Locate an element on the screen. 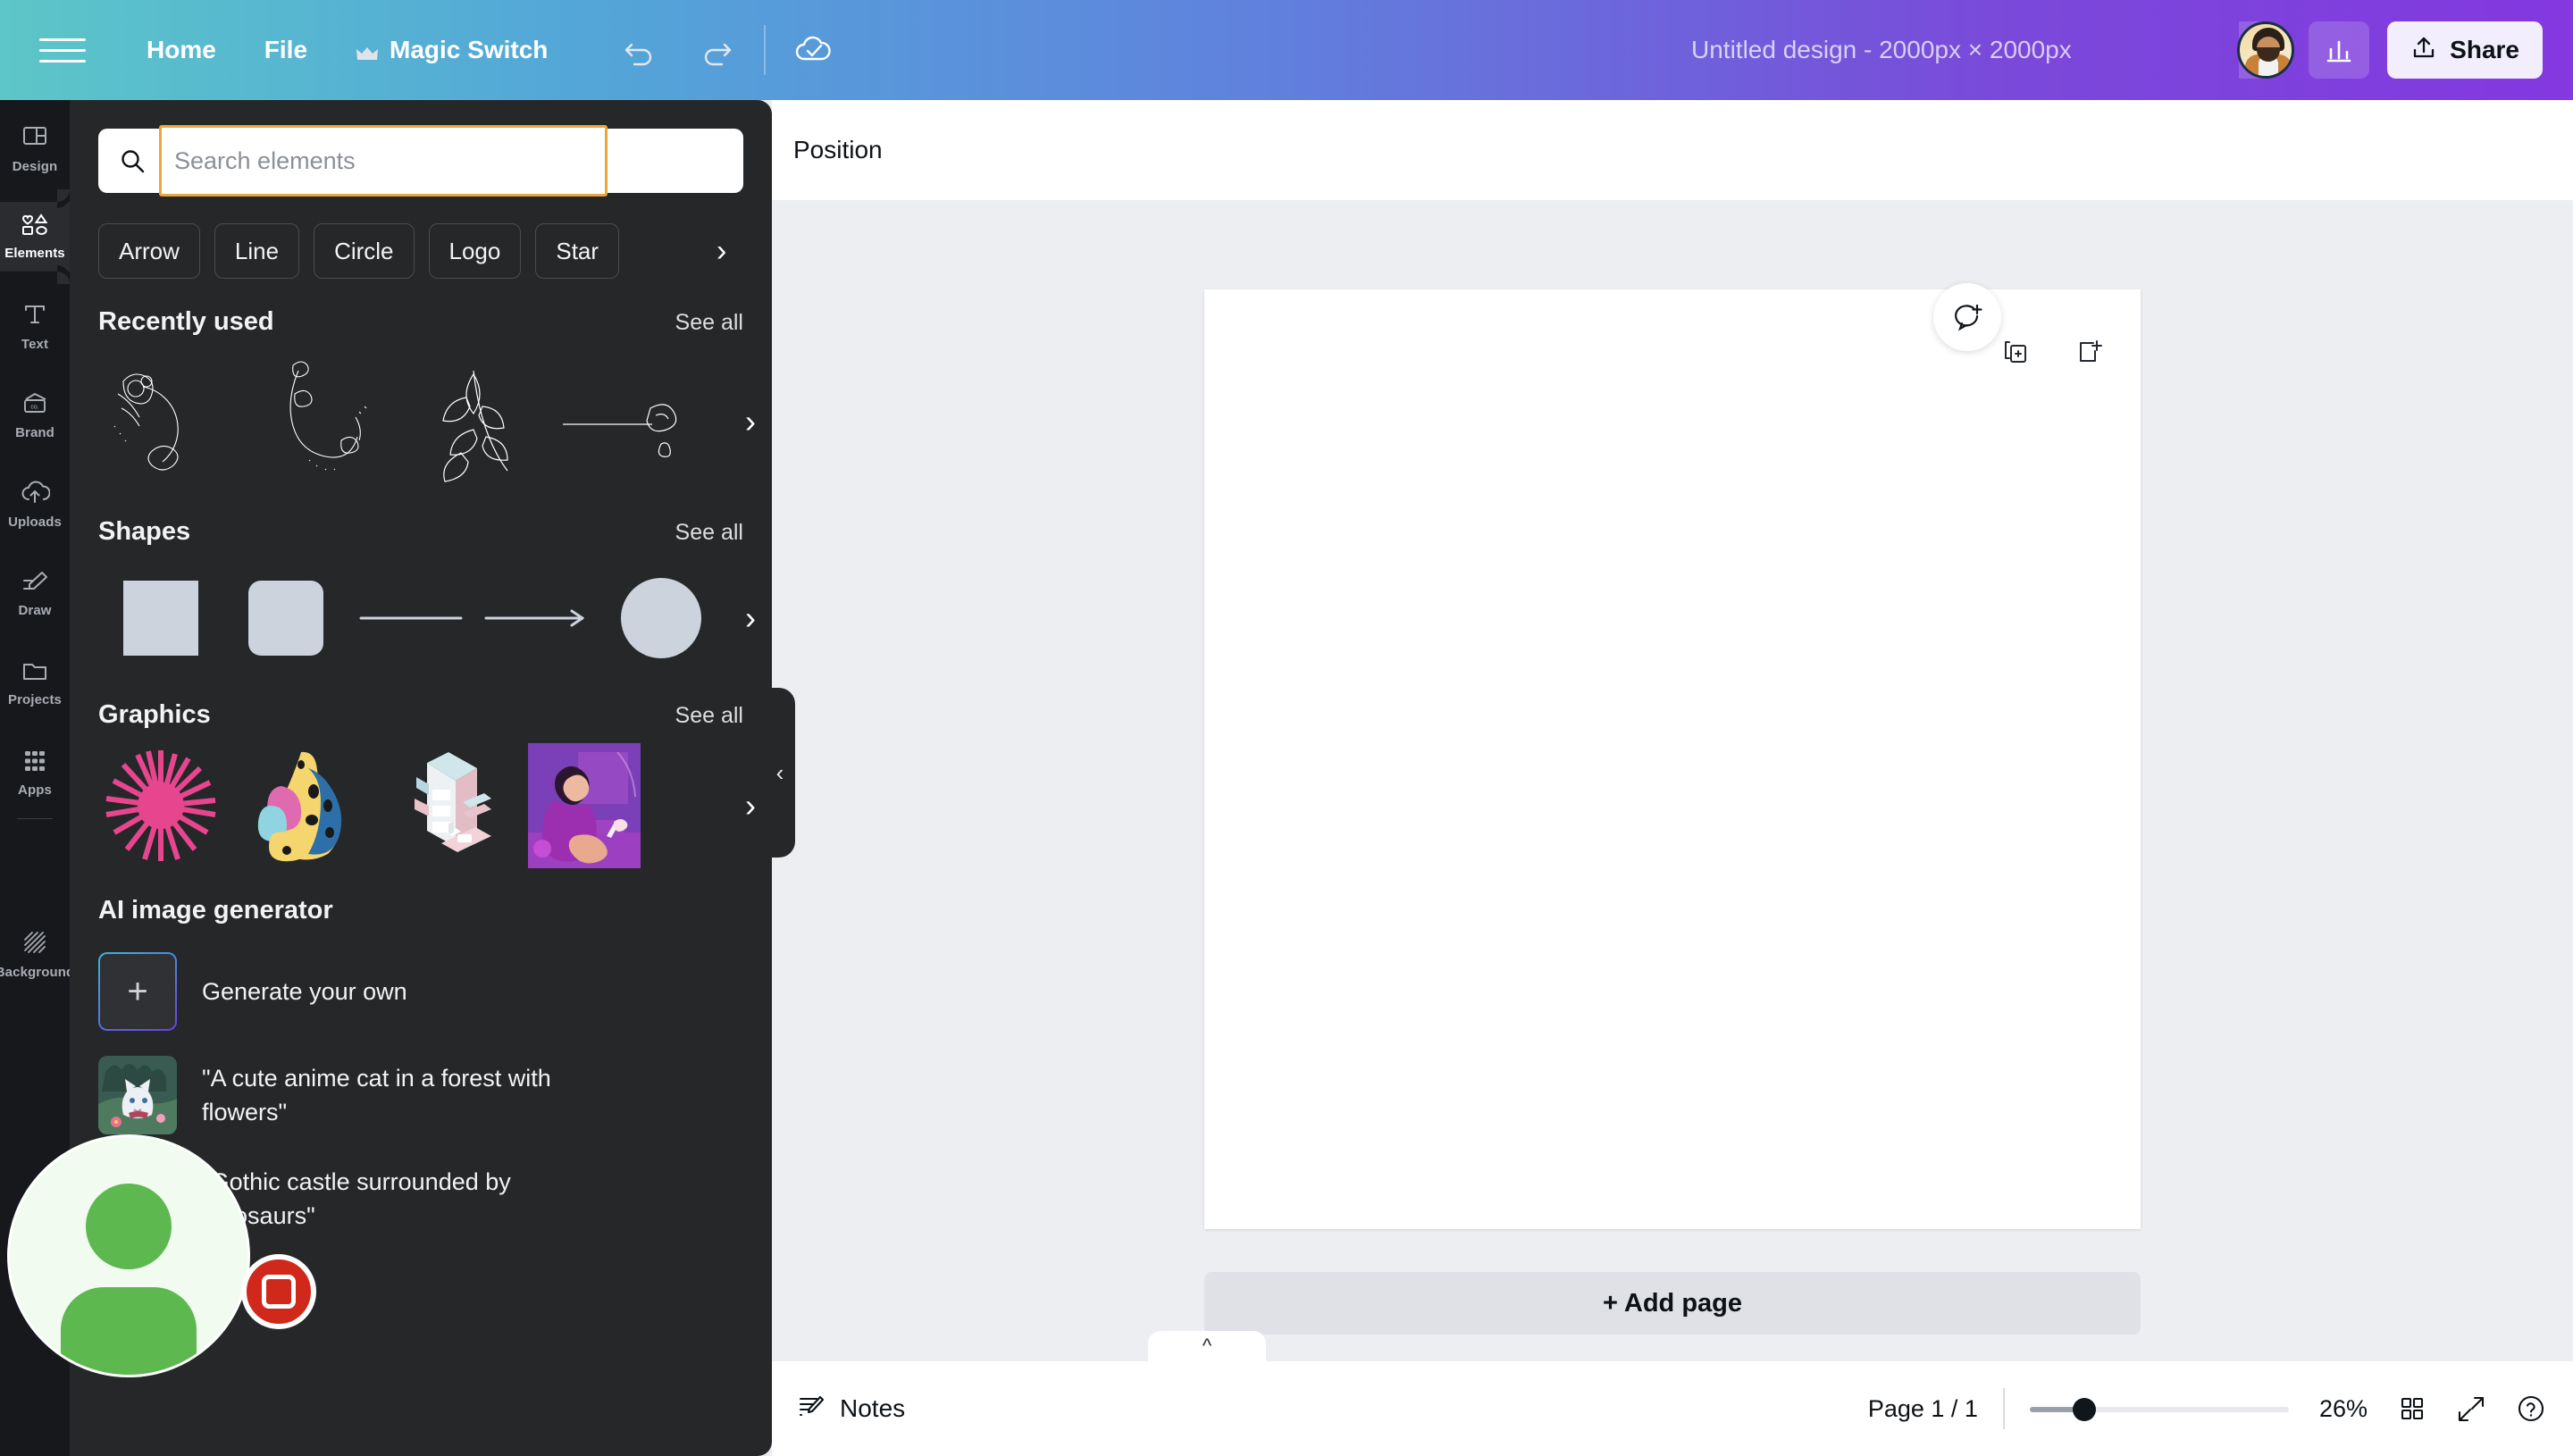 The image size is (2573, 1456). graphics-strip: › is located at coordinates (421, 806).